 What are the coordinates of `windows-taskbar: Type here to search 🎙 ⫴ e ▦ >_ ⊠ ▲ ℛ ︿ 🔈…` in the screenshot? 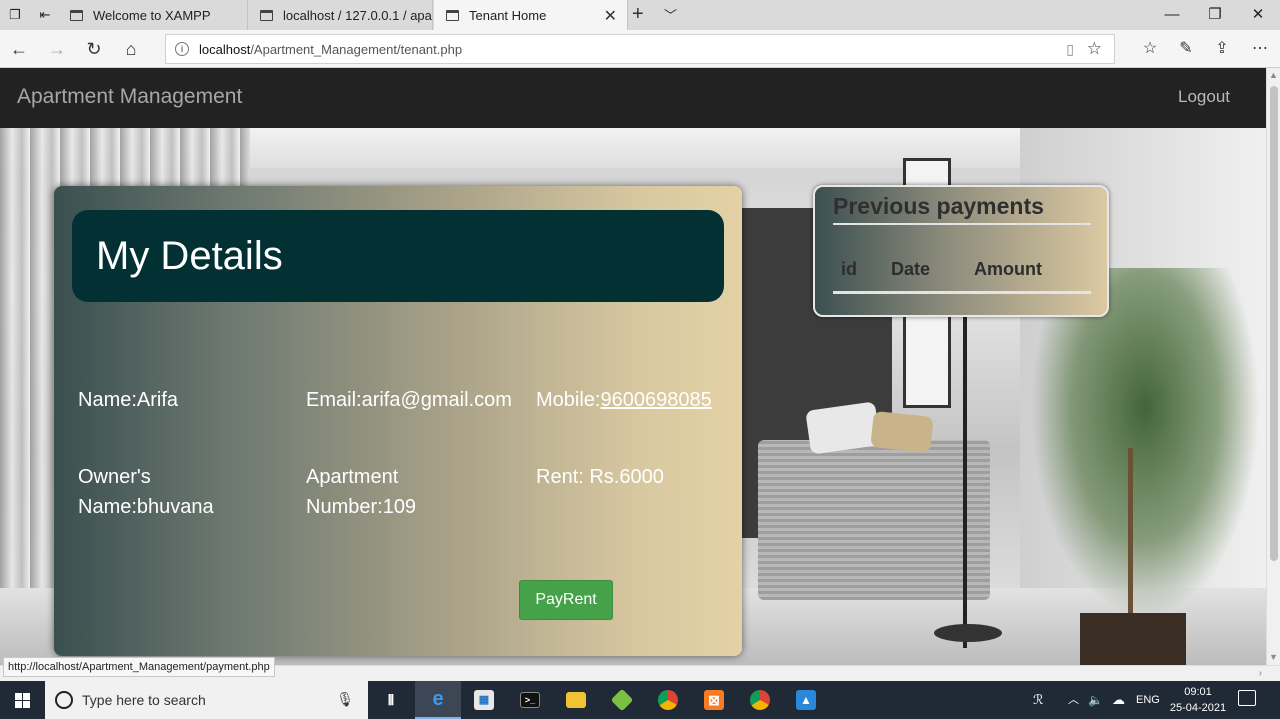 It's located at (640, 700).